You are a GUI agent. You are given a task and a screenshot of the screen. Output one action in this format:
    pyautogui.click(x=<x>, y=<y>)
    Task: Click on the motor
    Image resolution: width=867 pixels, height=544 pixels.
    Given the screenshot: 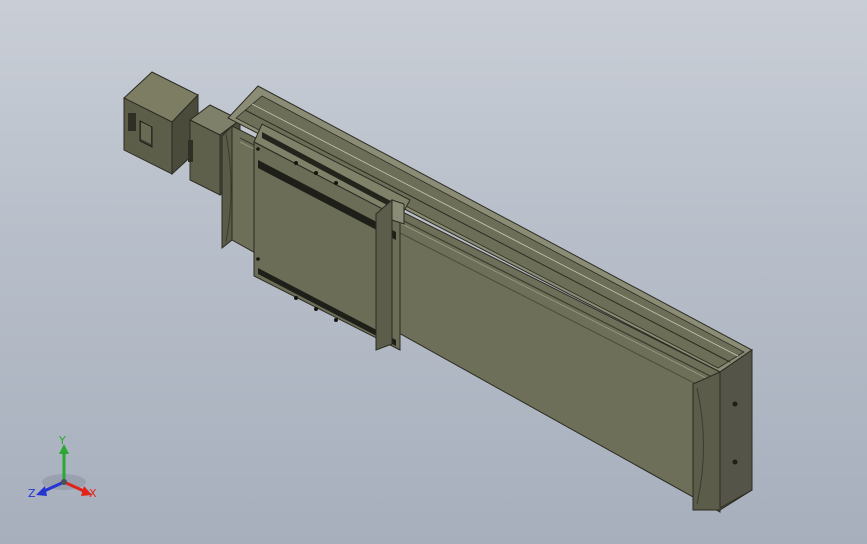 What is the action you would take?
    pyautogui.click(x=161, y=123)
    